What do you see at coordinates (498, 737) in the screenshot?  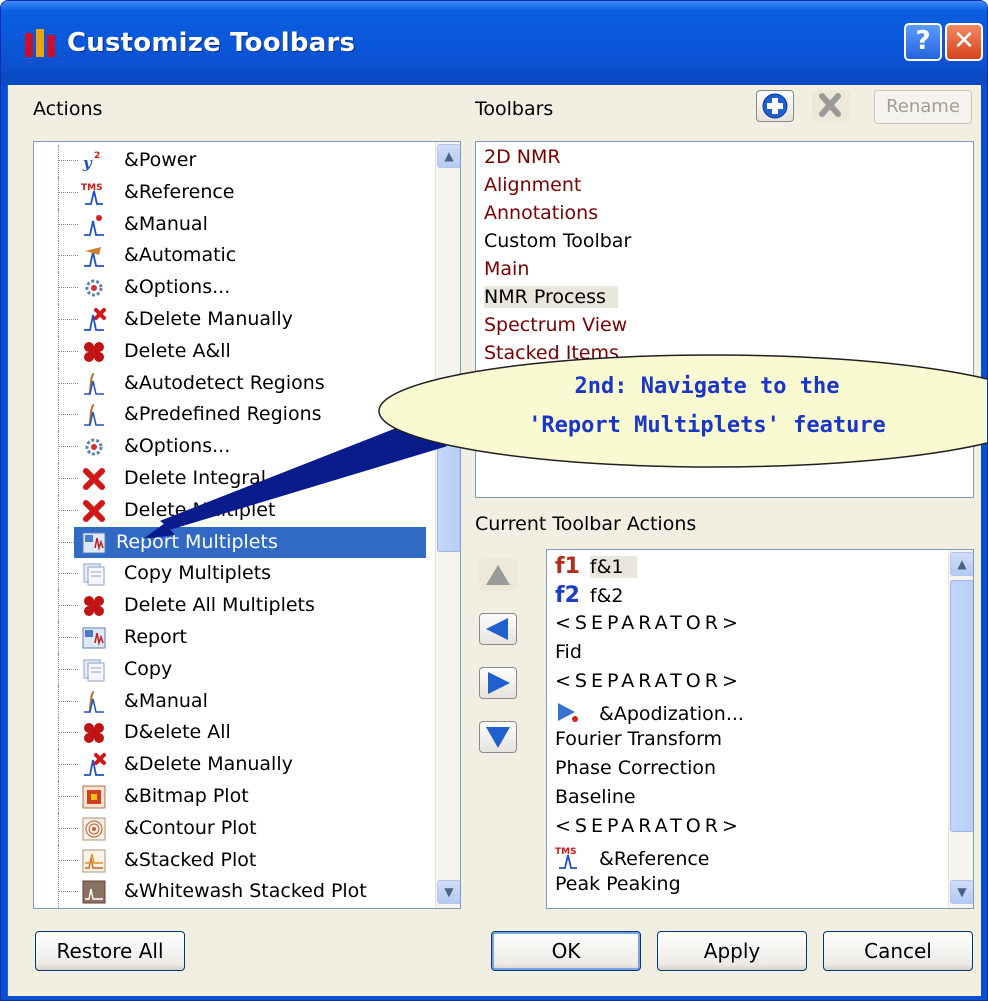 I see `move-down-button` at bounding box center [498, 737].